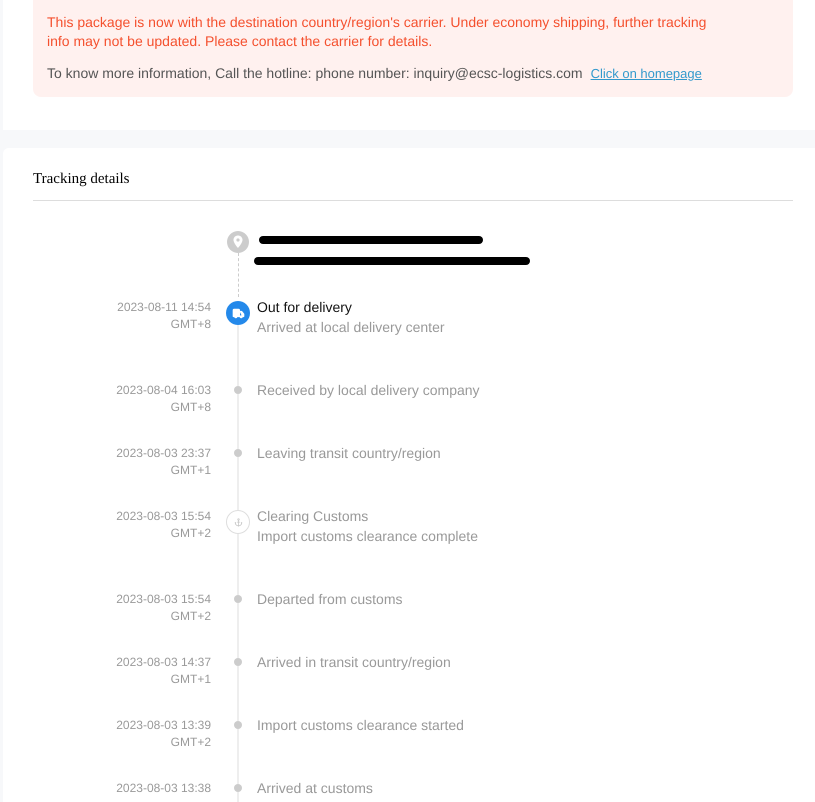  Describe the element at coordinates (163, 725) in the screenshot. I see `event-time: 2023-08-03 13:39` at that location.